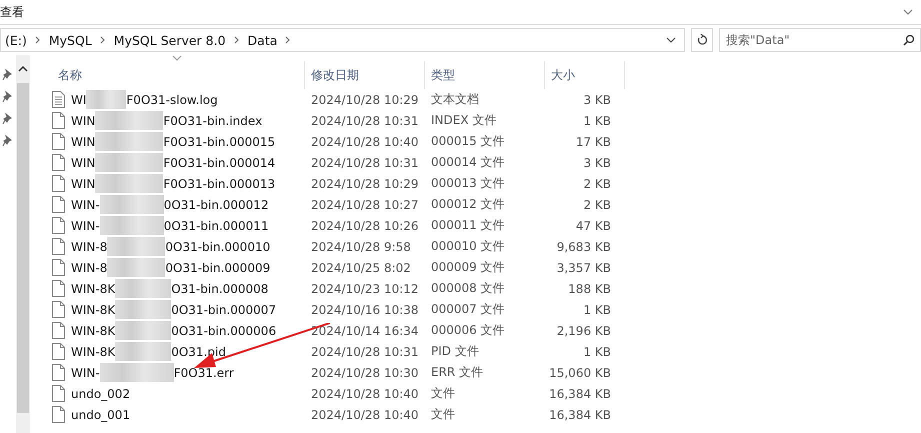 The height and width of the screenshot is (433, 921). What do you see at coordinates (223, 309) in the screenshot?
I see `file-name: 0O31-bin.000007` at bounding box center [223, 309].